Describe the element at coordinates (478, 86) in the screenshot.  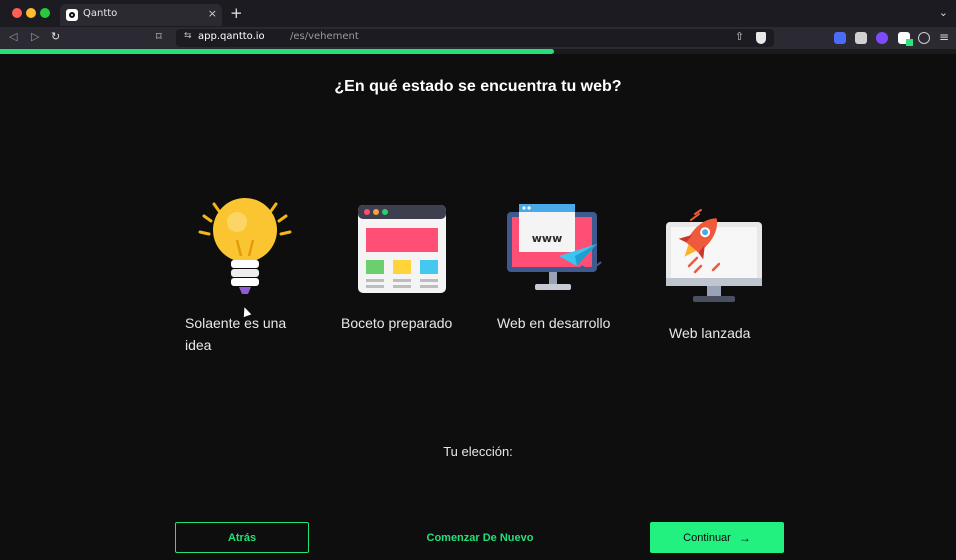
I see `page-title: ¿En qué estado se encuentra tu web?` at that location.